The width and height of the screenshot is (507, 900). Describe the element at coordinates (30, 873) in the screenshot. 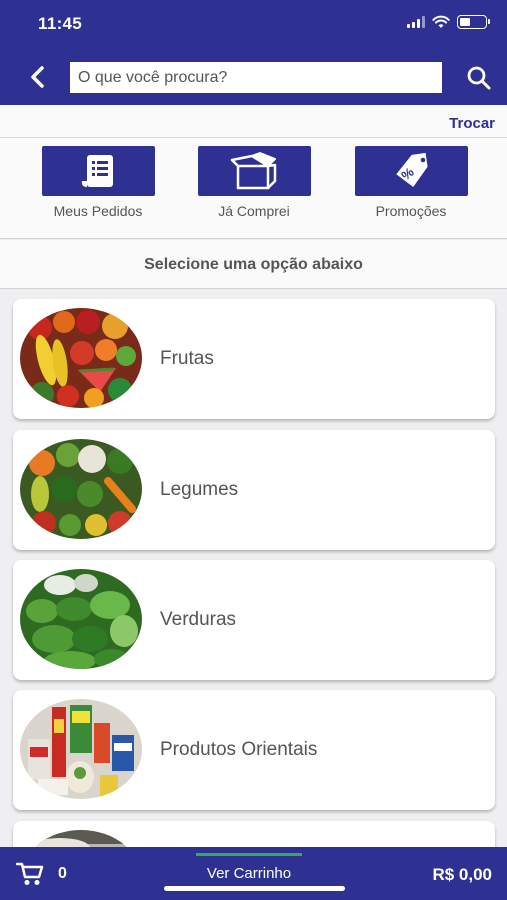

I see `shopping-cart-icon` at that location.